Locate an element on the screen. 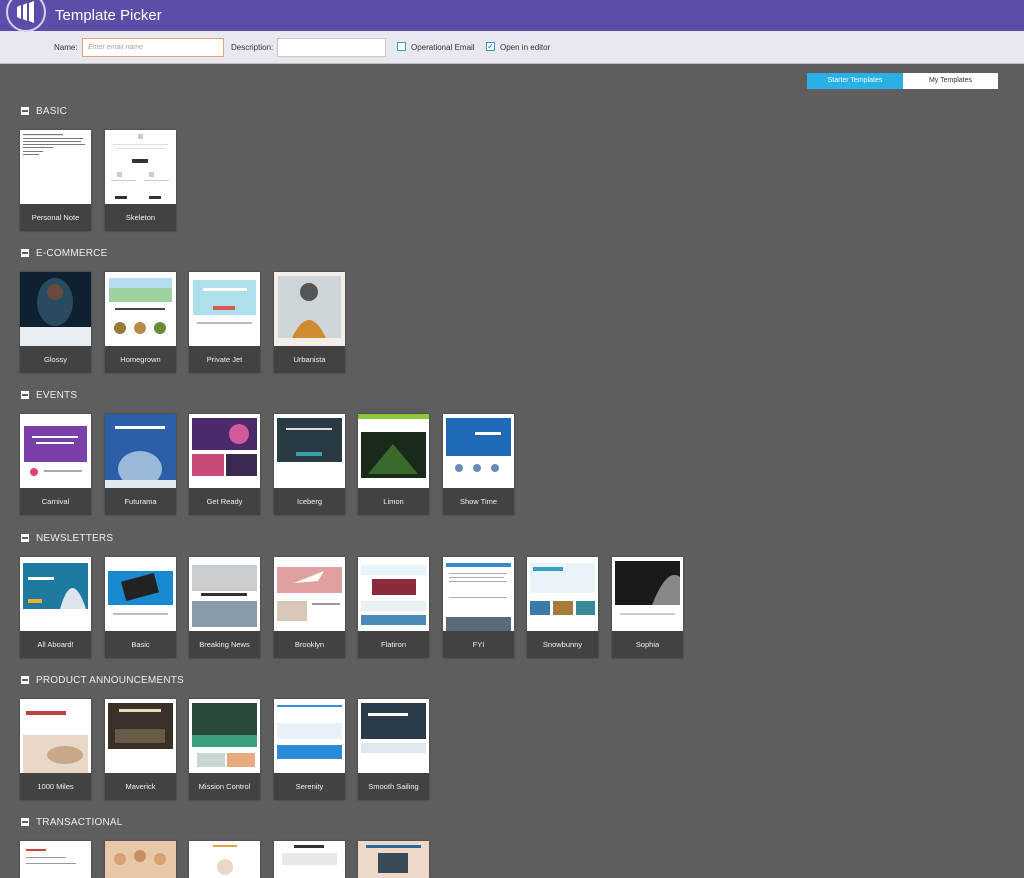 The height and width of the screenshot is (878, 1024). template-card: Get Ready is located at coordinates (224, 464).